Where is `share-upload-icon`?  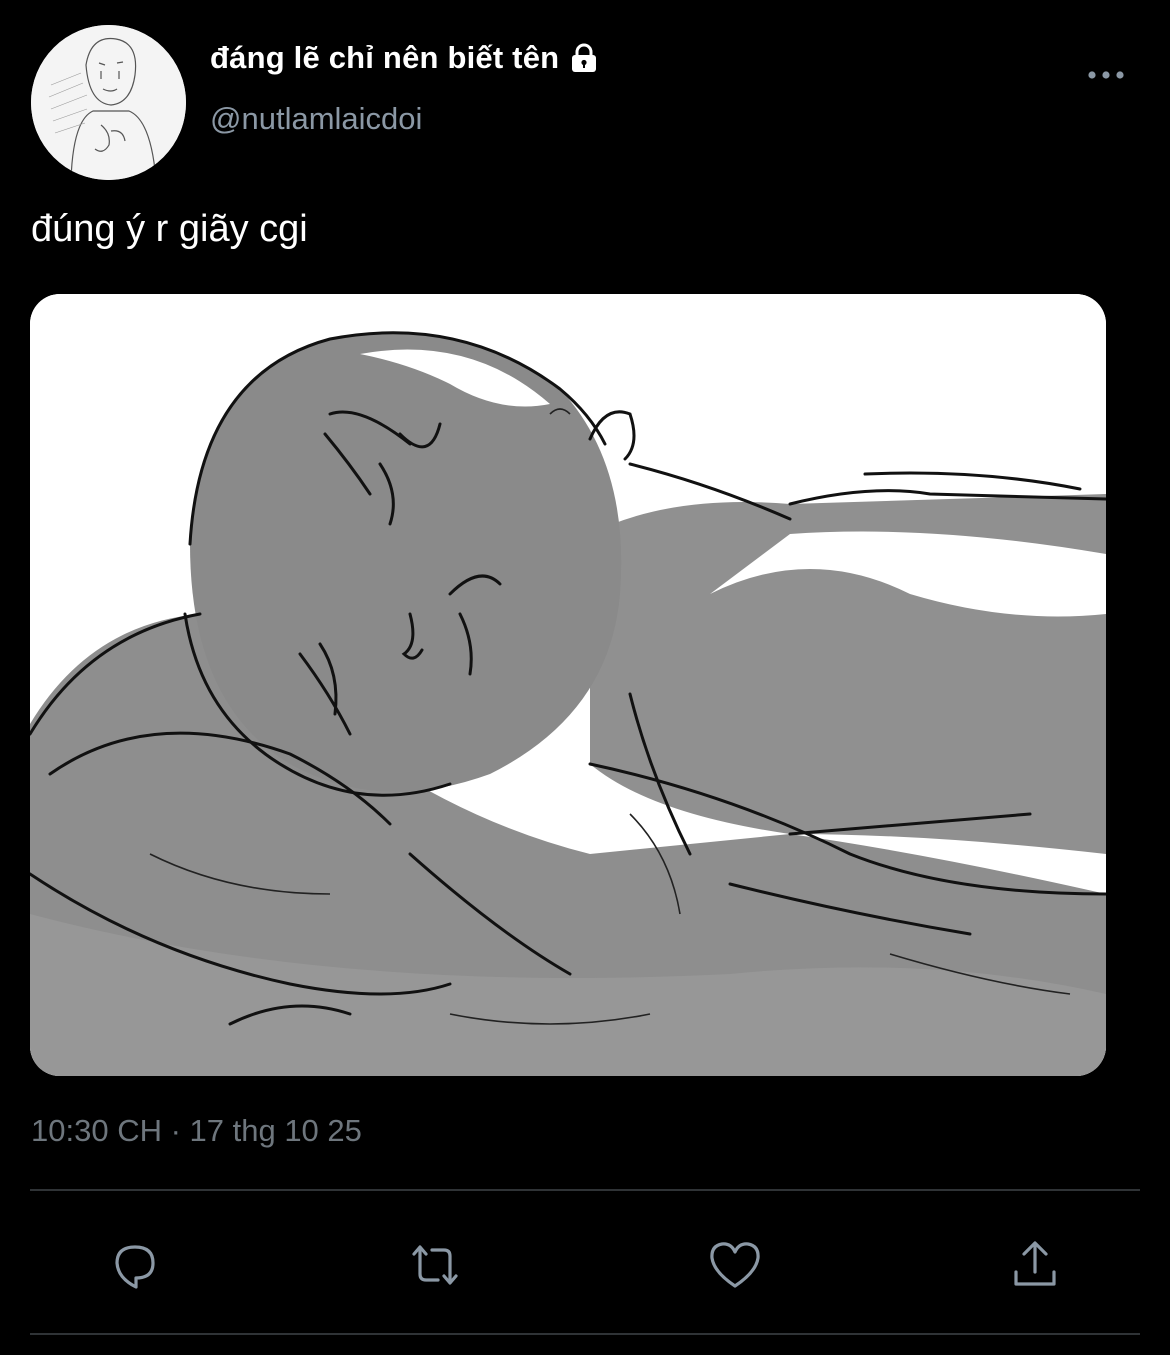 share-upload-icon is located at coordinates (1035, 1263).